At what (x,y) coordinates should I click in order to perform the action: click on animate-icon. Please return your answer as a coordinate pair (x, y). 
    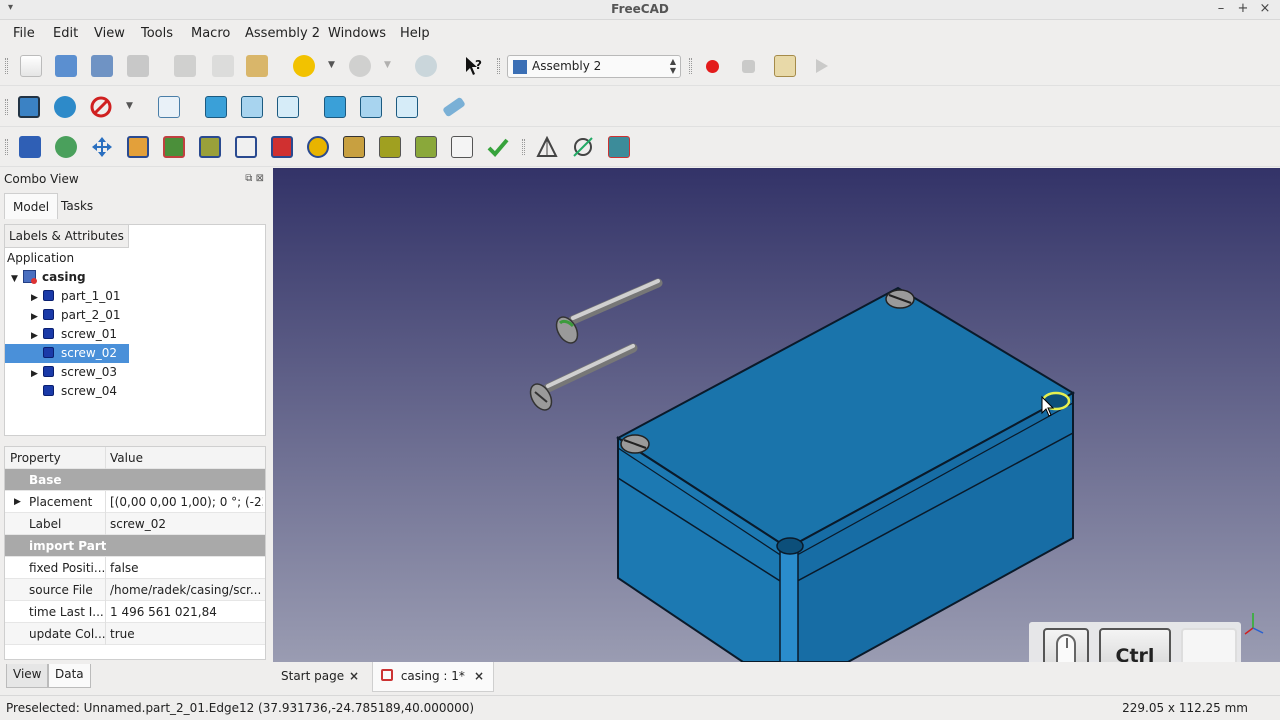
    Looking at the image, I should click on (619, 147).